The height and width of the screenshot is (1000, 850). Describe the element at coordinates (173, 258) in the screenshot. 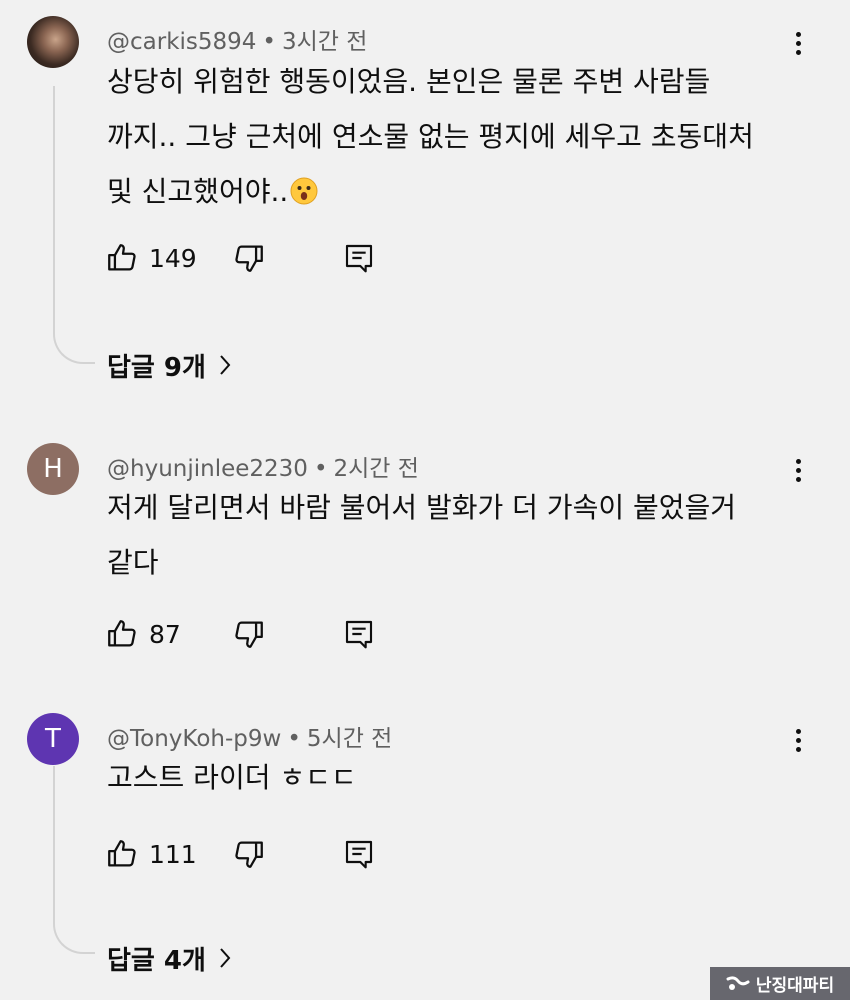

I see `like-count: 149` at that location.